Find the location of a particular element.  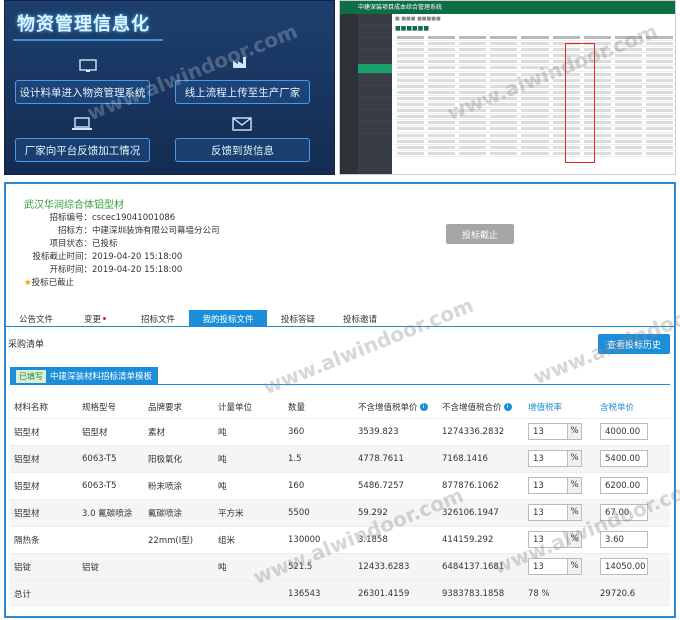

feature-arrival-info: 反馈到货信息 is located at coordinates (242, 150).